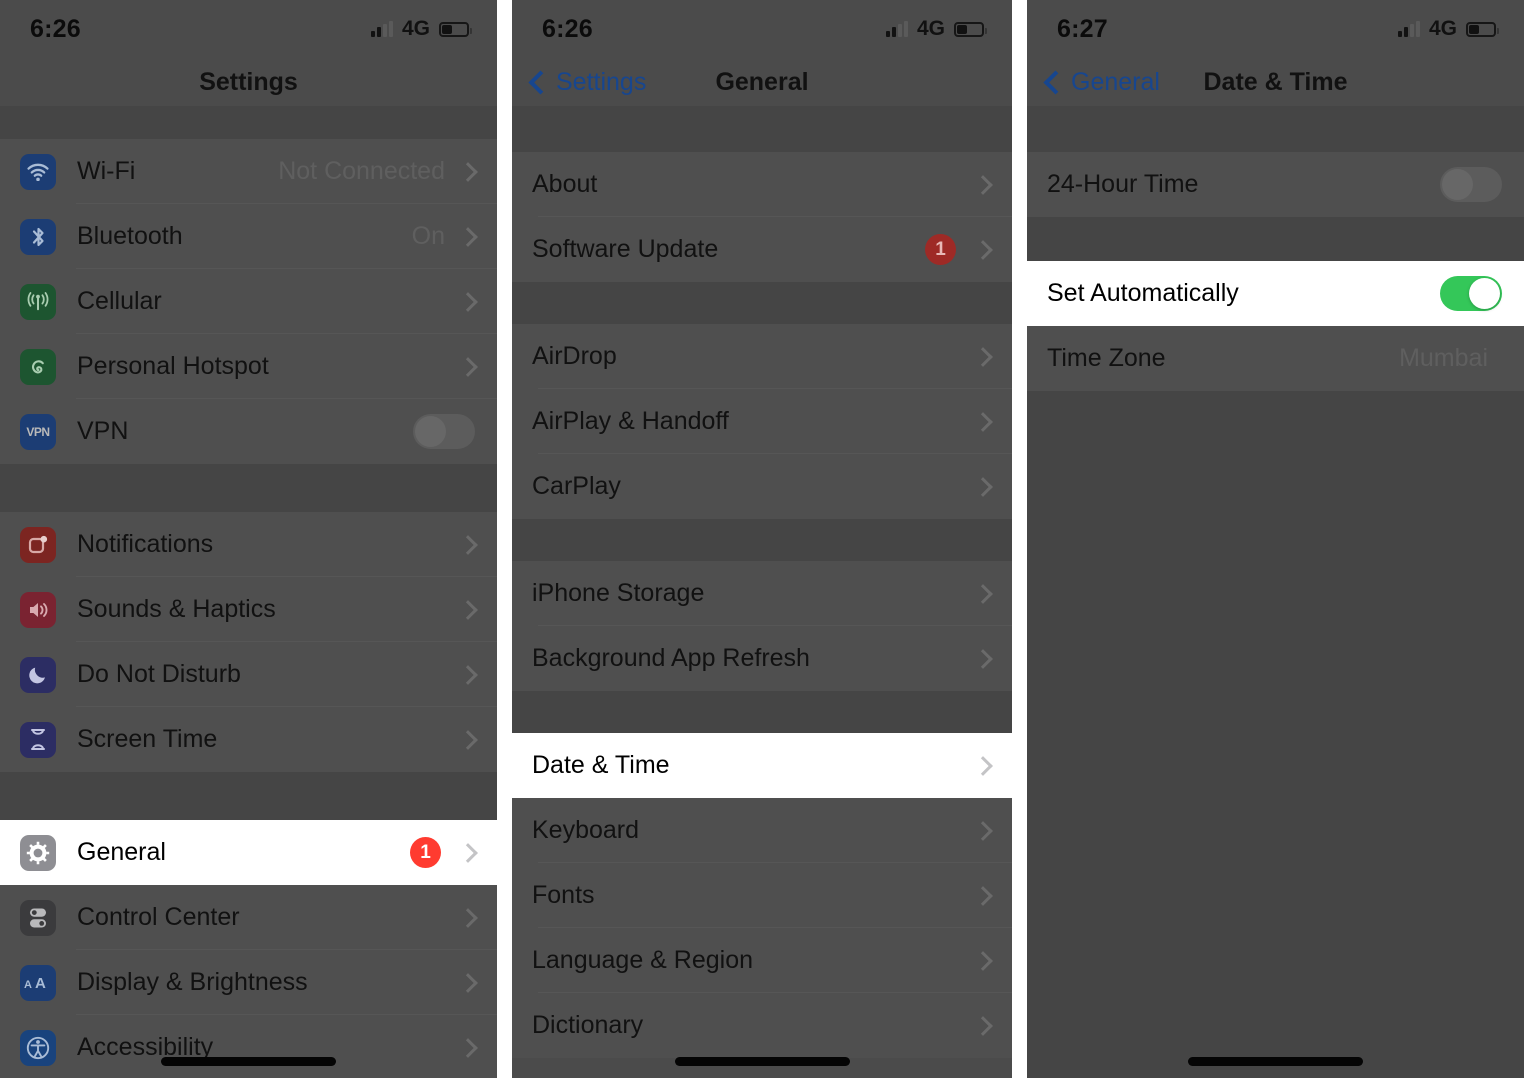 The height and width of the screenshot is (1078, 1524). Describe the element at coordinates (762, 356) in the screenshot. I see `list-item-airdrop: AirDrop` at that location.